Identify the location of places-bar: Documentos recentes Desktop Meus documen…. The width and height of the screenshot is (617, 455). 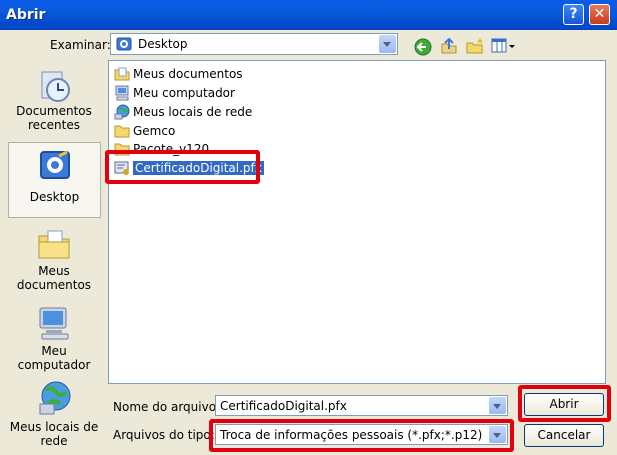
(54, 255).